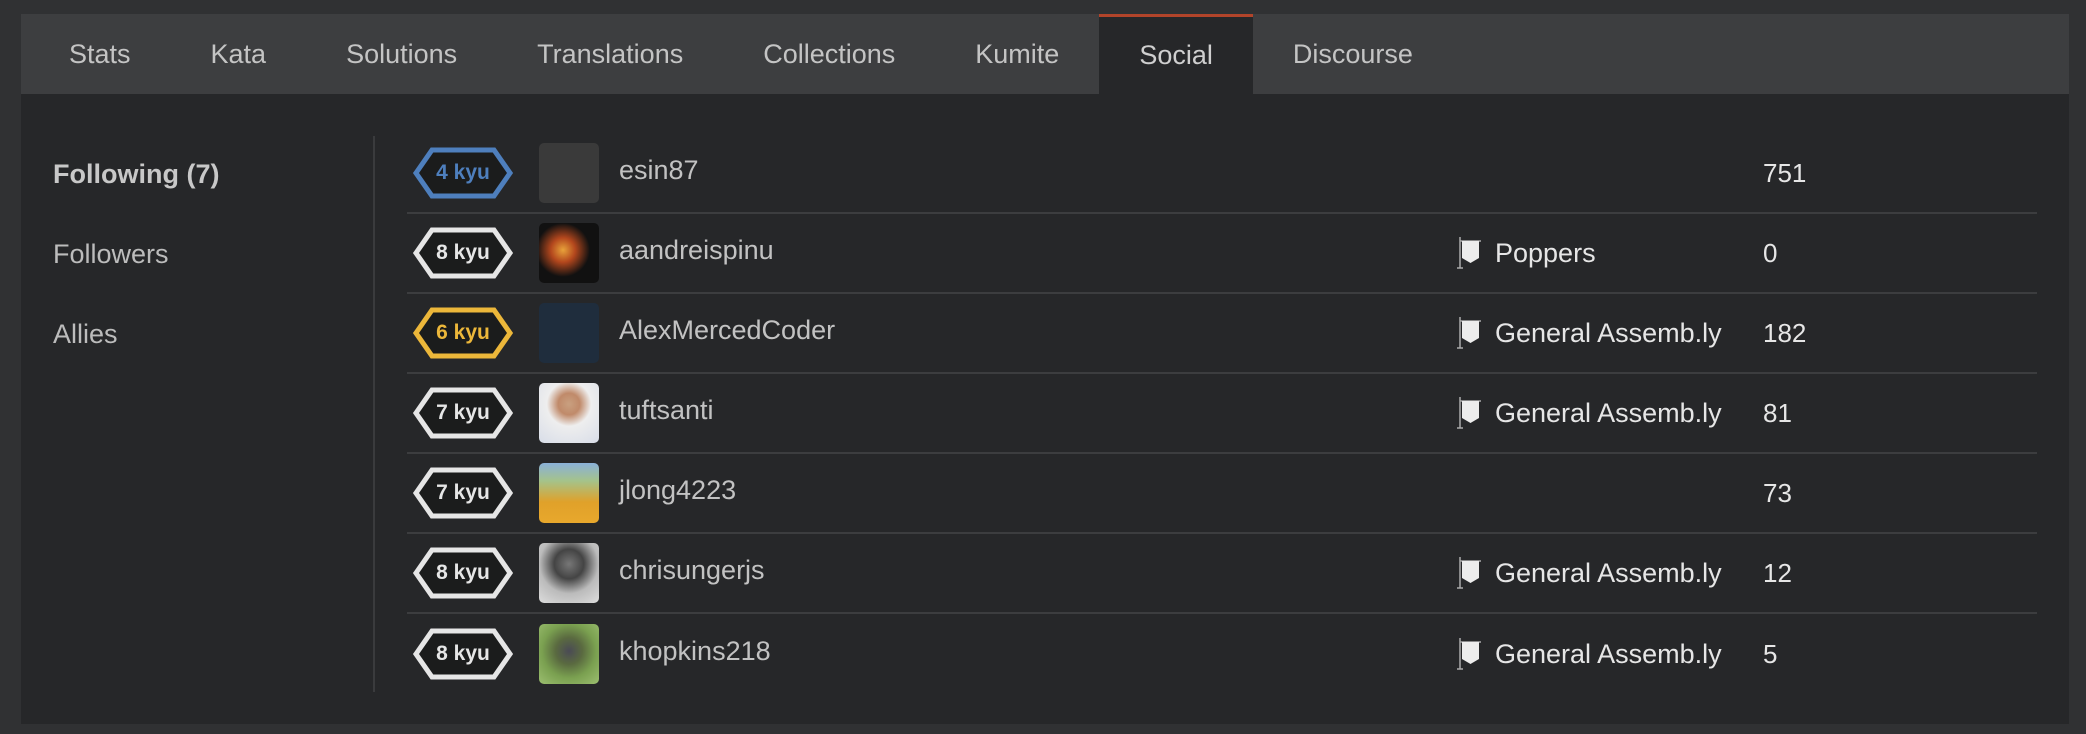  What do you see at coordinates (569, 253) in the screenshot?
I see `joker-avatar` at bounding box center [569, 253].